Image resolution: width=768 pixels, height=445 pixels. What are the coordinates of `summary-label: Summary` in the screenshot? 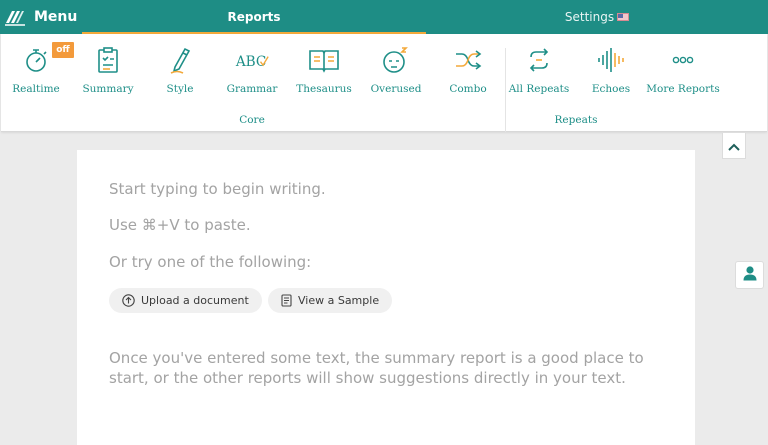 It's located at (108, 89).